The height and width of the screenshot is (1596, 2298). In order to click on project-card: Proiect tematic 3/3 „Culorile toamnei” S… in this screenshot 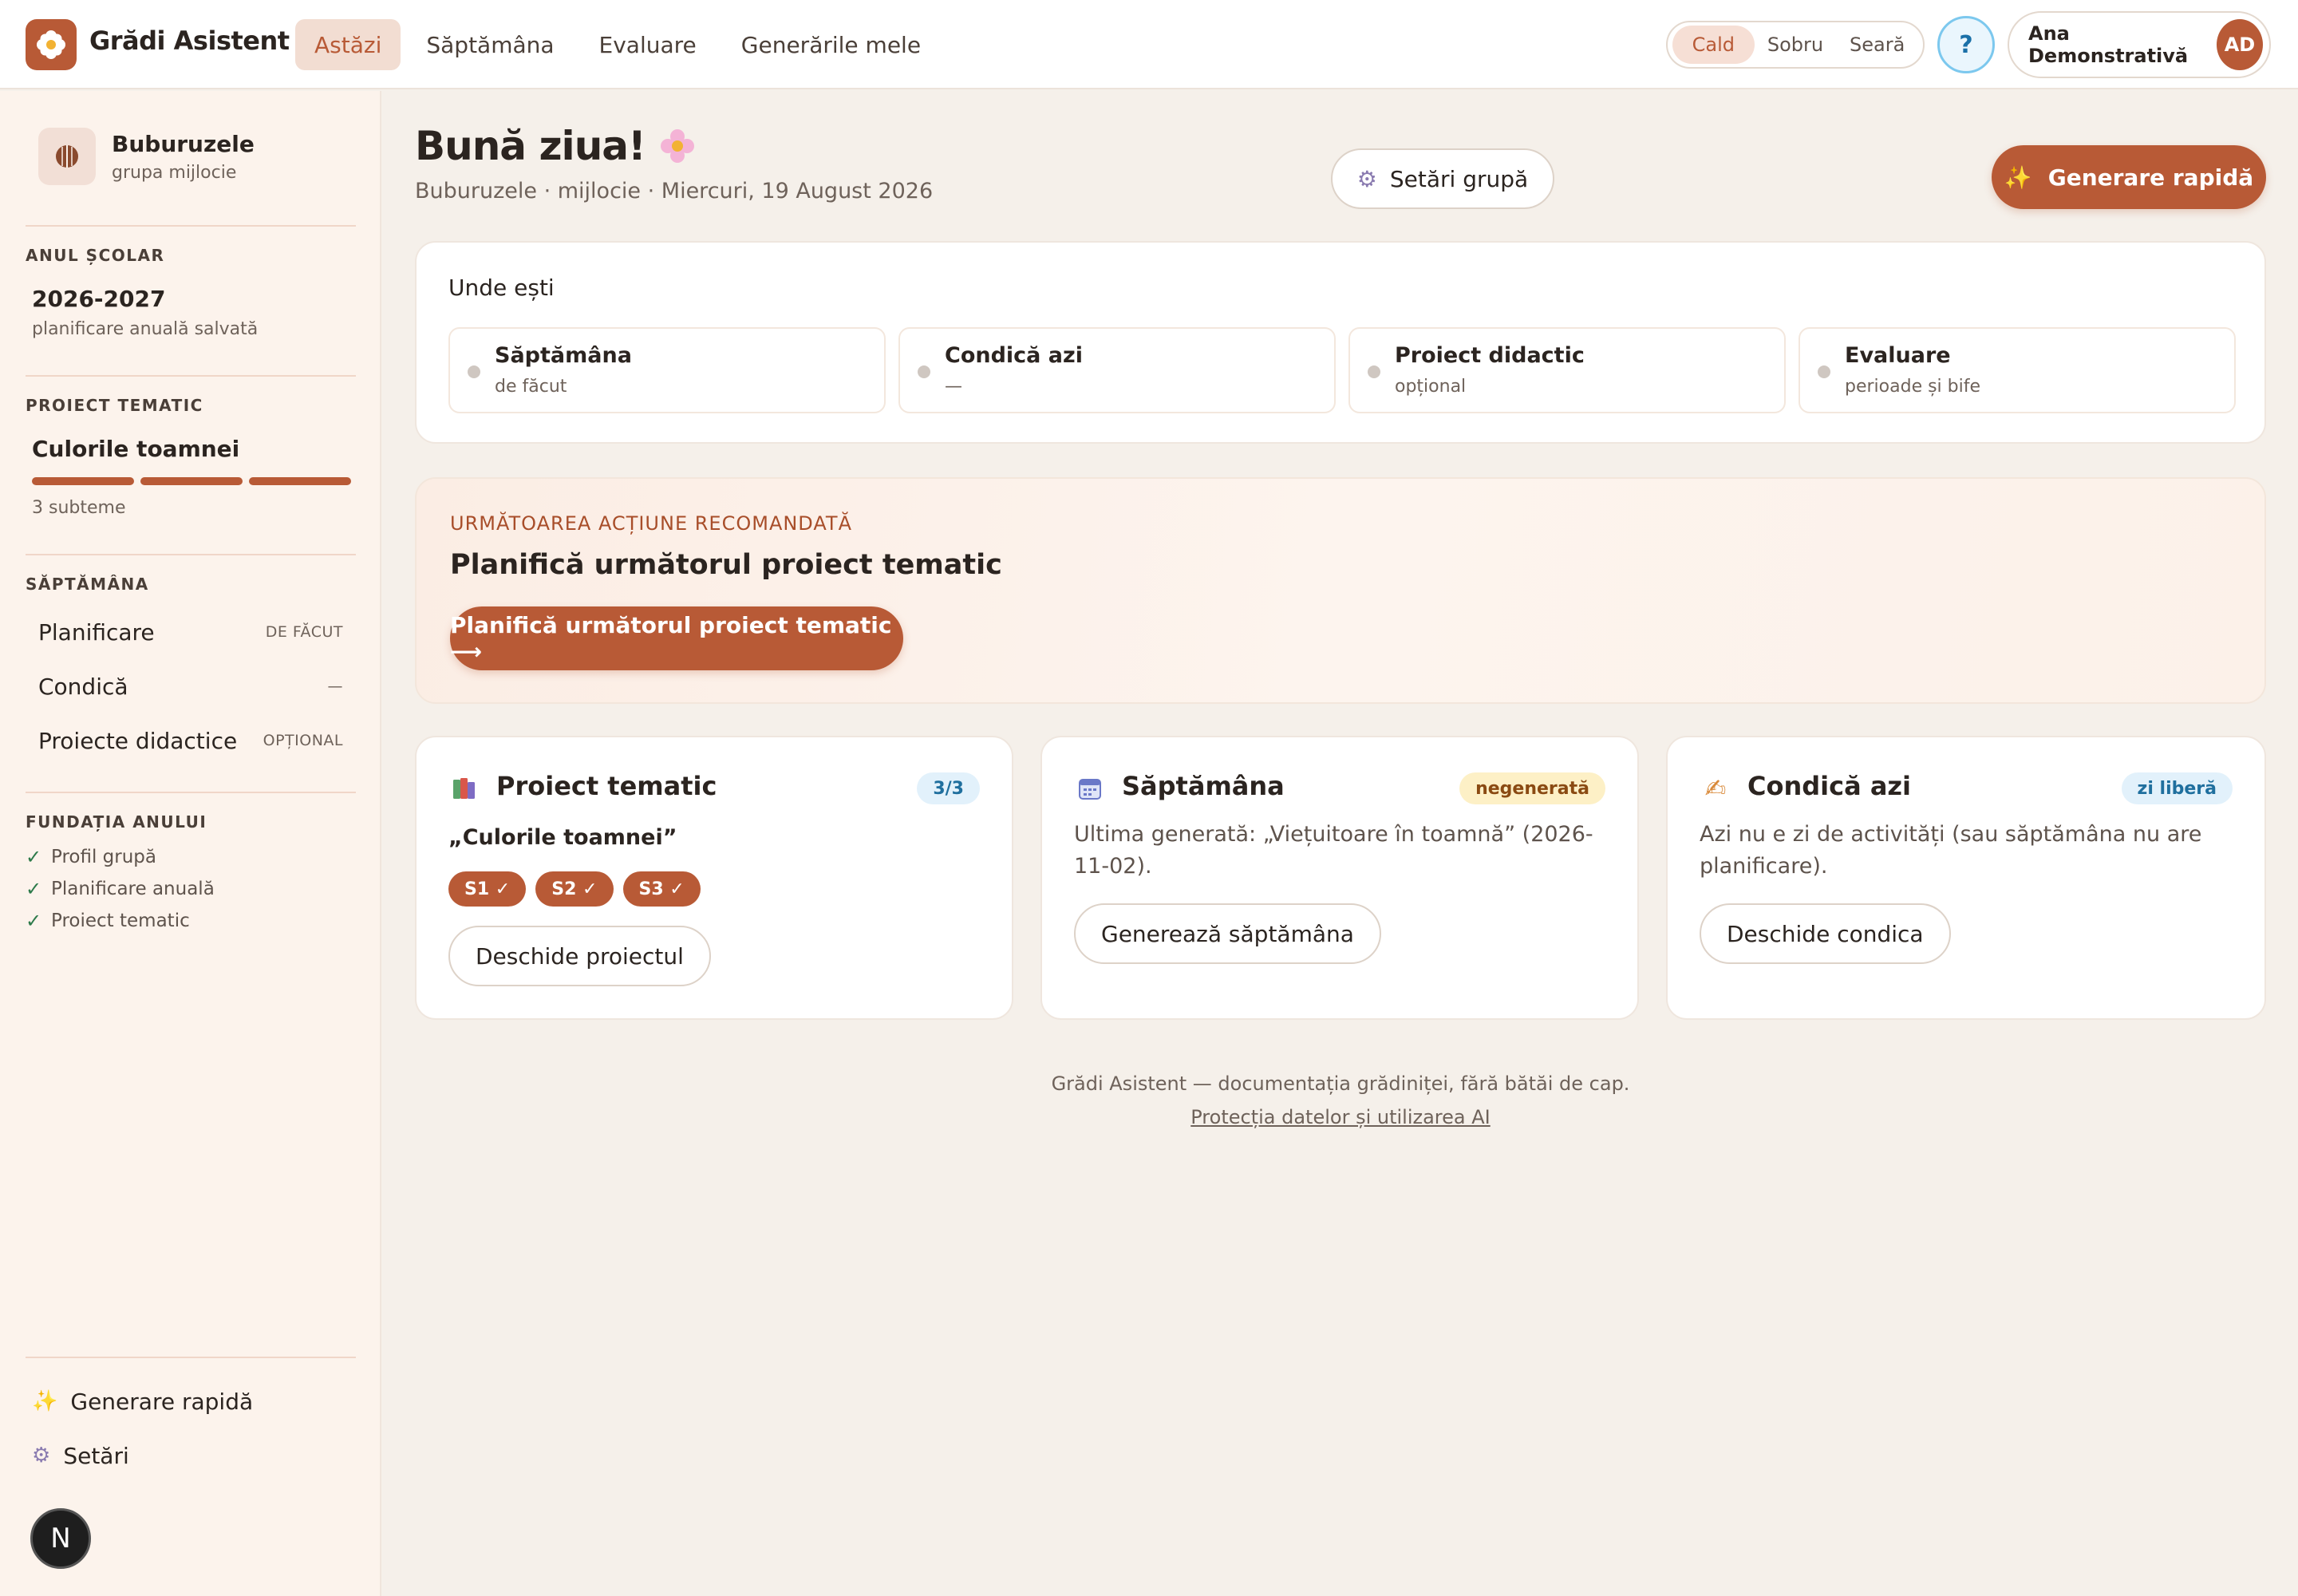, I will do `click(714, 878)`.